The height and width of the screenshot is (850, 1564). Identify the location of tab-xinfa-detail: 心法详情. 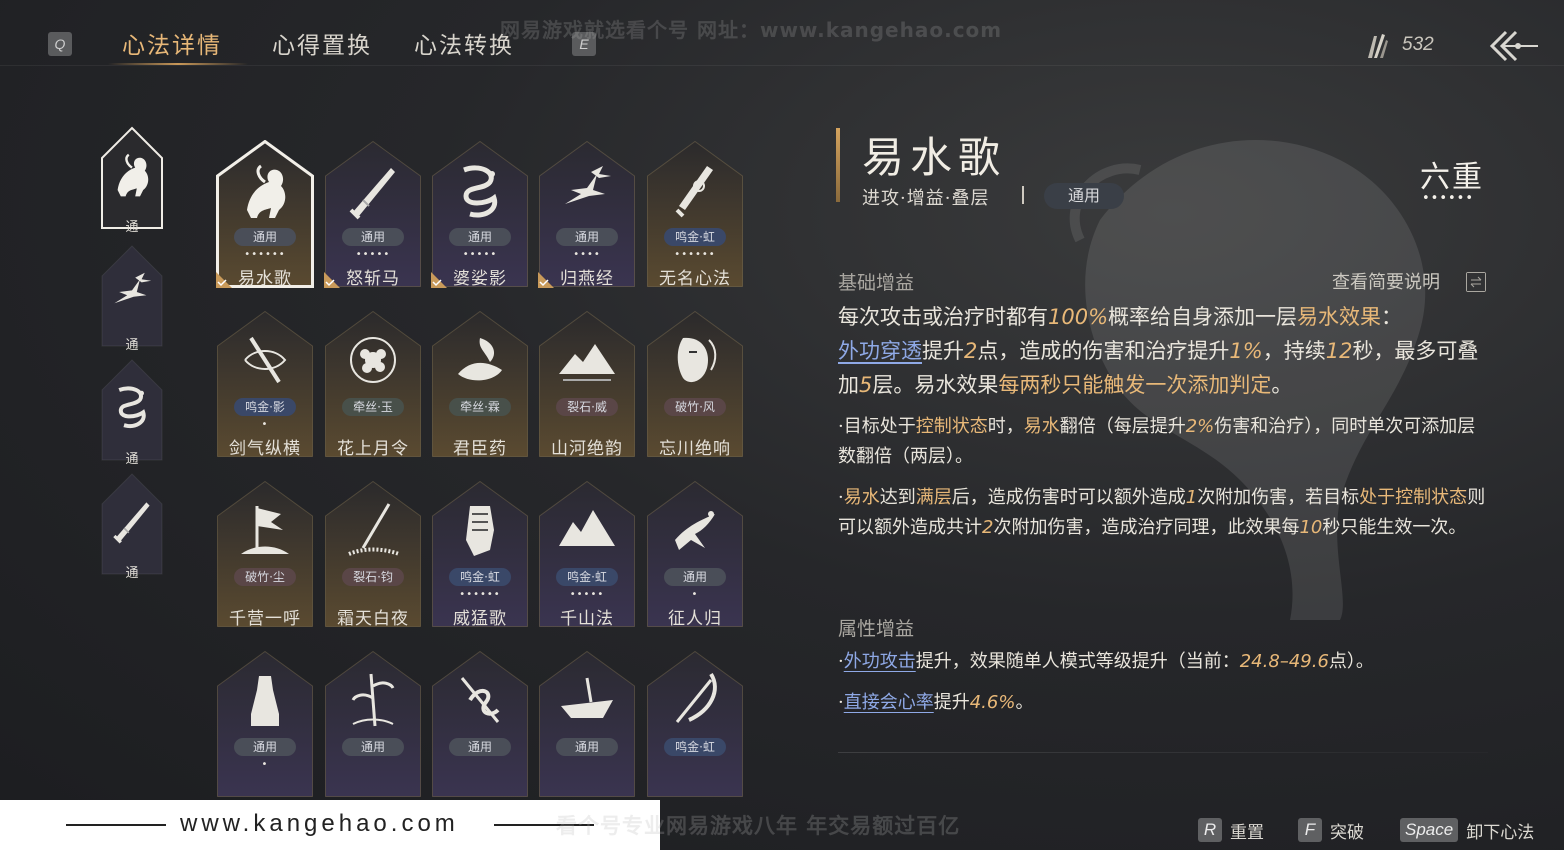
(172, 43).